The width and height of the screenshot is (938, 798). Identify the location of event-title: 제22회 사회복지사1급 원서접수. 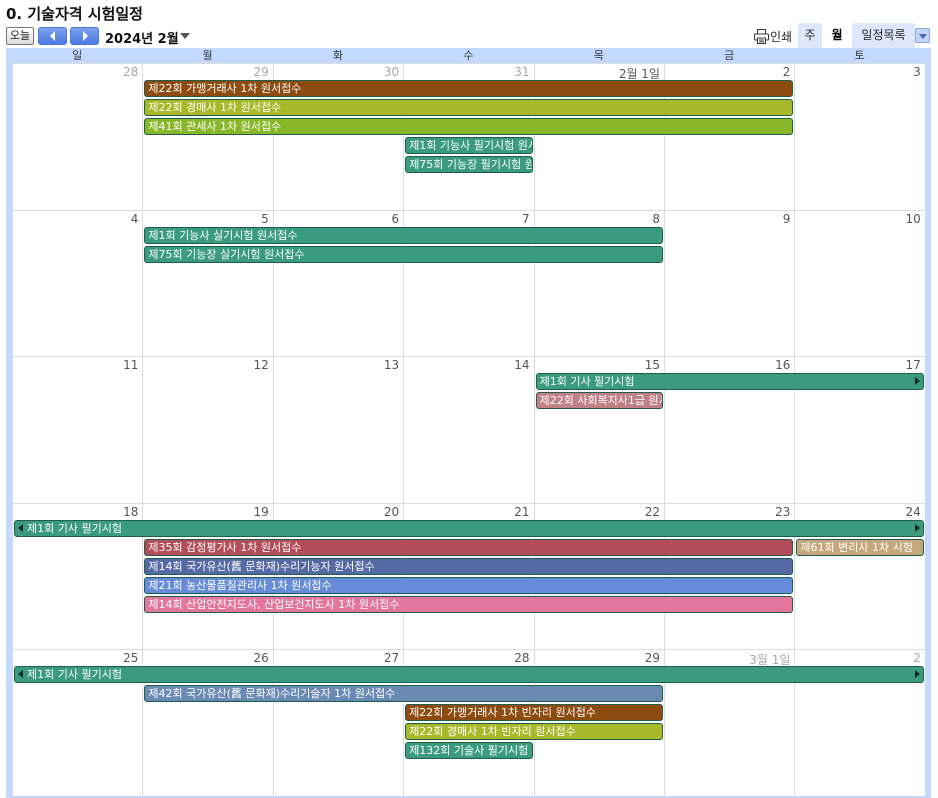
(600, 401).